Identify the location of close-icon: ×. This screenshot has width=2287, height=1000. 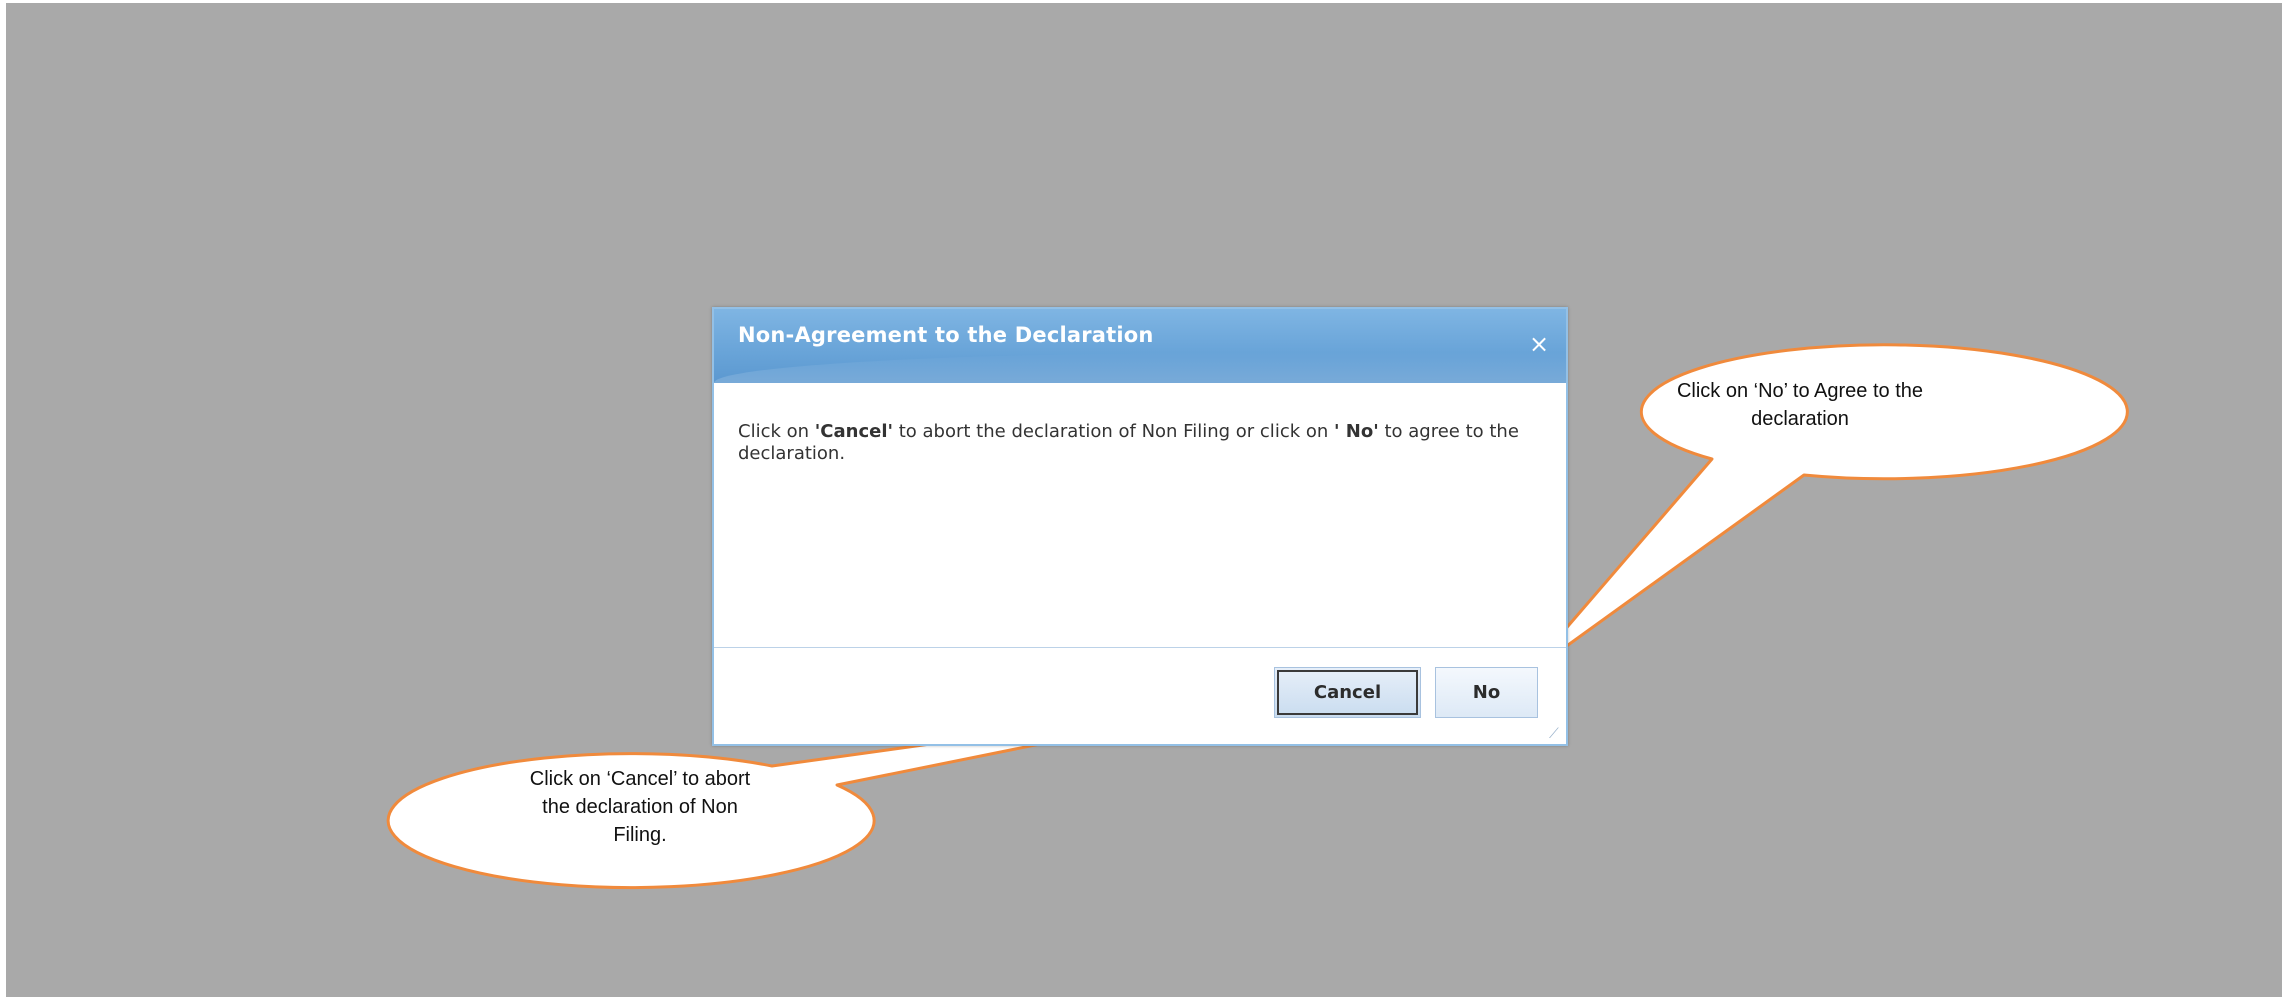
(1539, 344).